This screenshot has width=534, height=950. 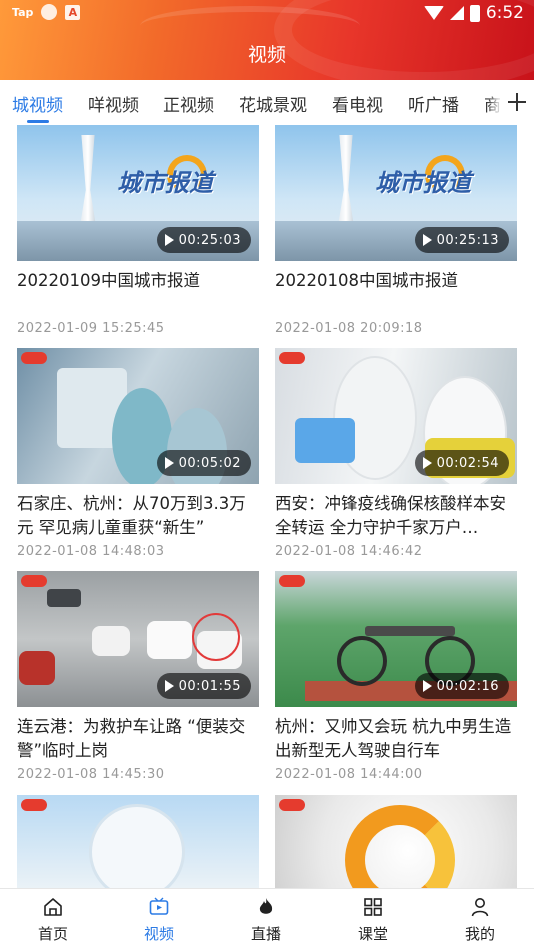 What do you see at coordinates (517, 102) in the screenshot?
I see `add-channel-button` at bounding box center [517, 102].